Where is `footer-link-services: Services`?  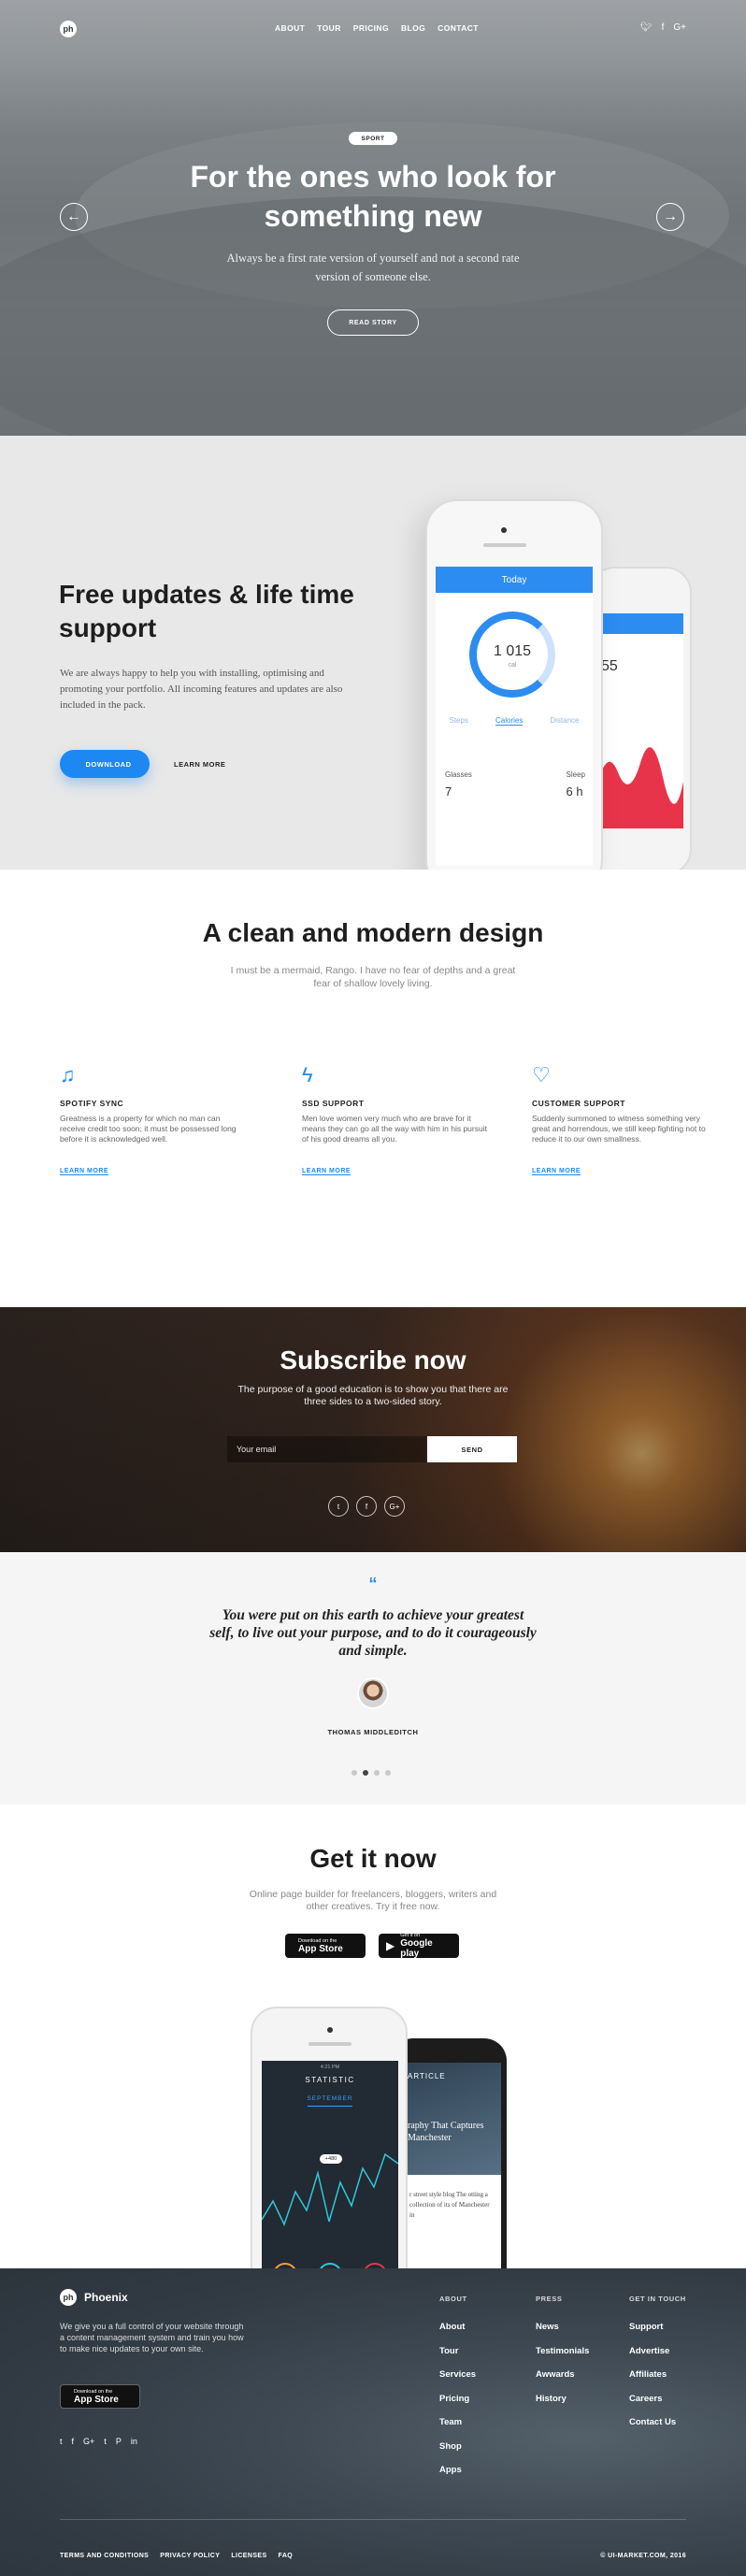 footer-link-services: Services is located at coordinates (486, 2375).